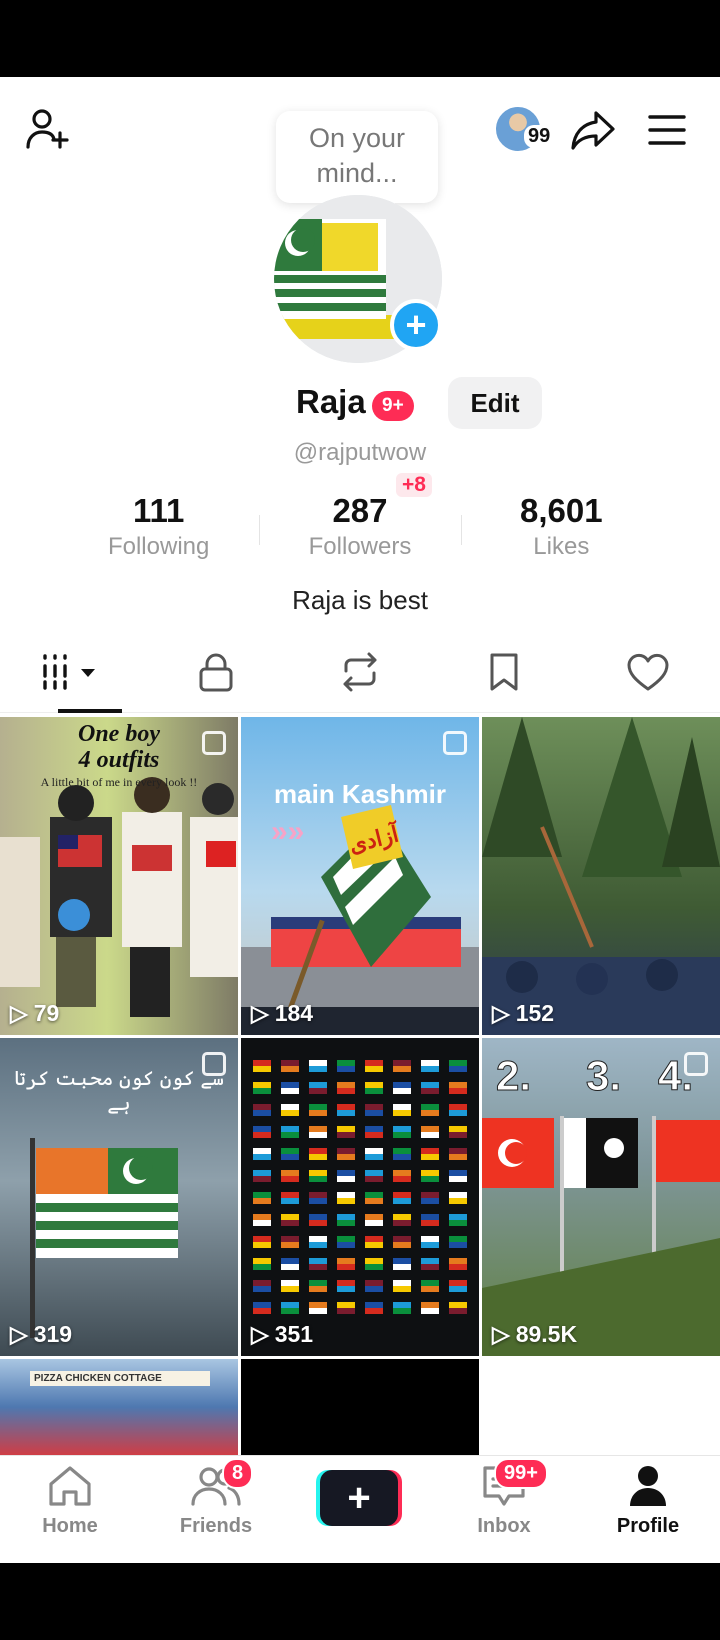  What do you see at coordinates (216, 1498) in the screenshot?
I see `nav-friends: Friends 8` at bounding box center [216, 1498].